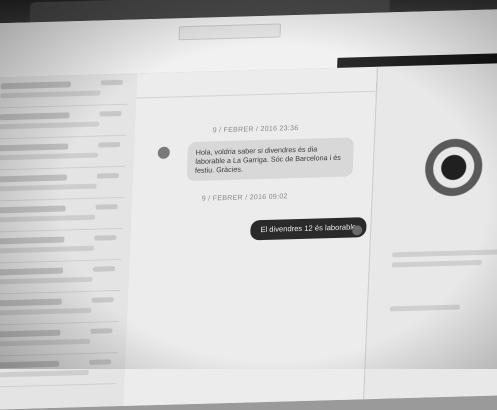  What do you see at coordinates (33, 53) in the screenshot?
I see `secondary-toolbar` at bounding box center [33, 53].